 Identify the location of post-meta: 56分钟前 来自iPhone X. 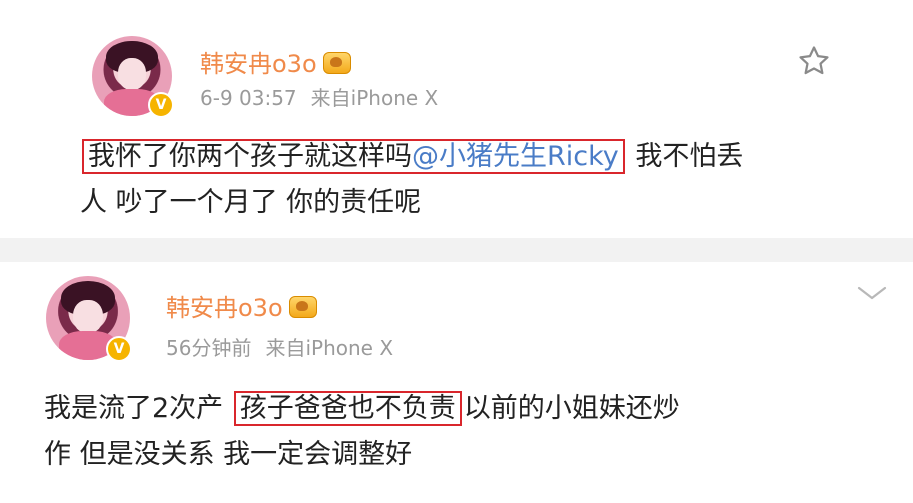
(279, 346).